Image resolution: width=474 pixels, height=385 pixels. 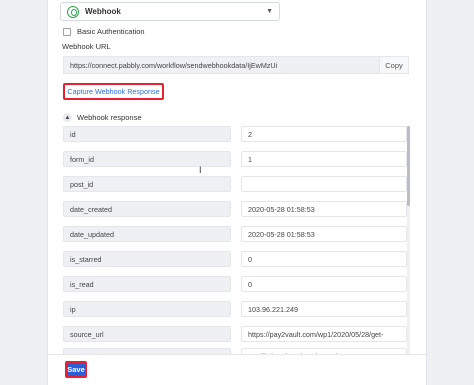 I want to click on copy-url-button: Copy, so click(x=394, y=65).